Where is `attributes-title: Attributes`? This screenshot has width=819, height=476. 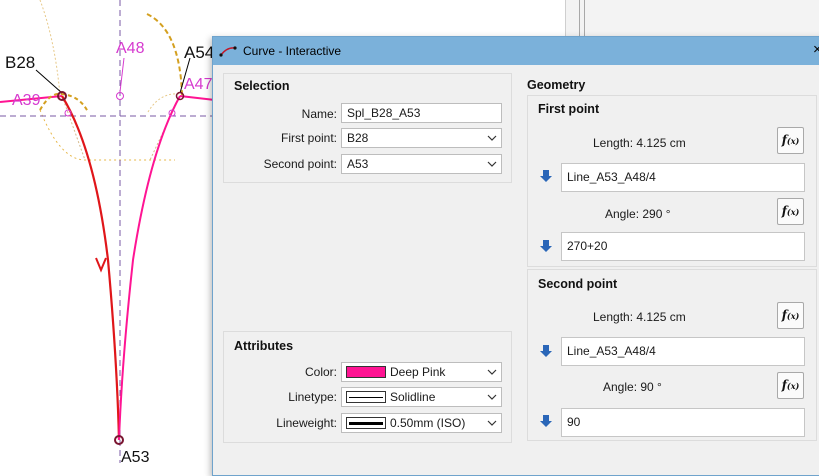
attributes-title: Attributes is located at coordinates (264, 346).